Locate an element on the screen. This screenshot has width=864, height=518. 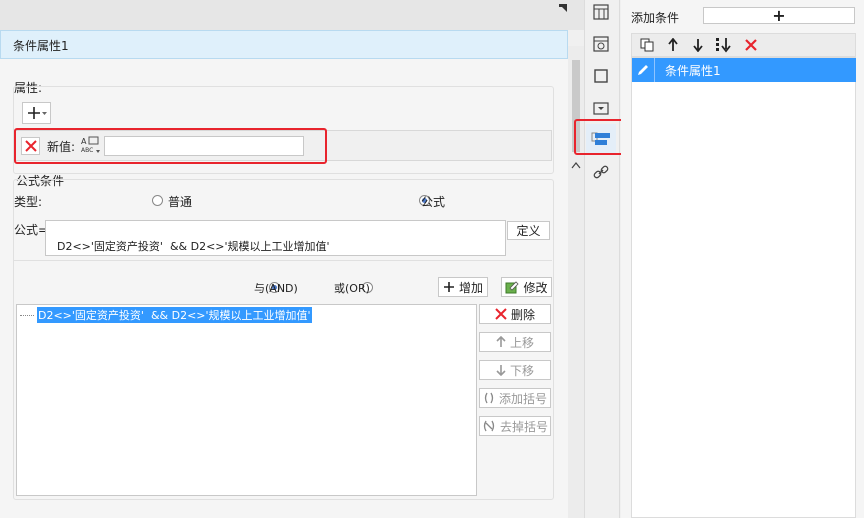
list-item: D2<>'固定资产投资' && D2<>'规模以上工业增加值' is located at coordinates (166, 315).